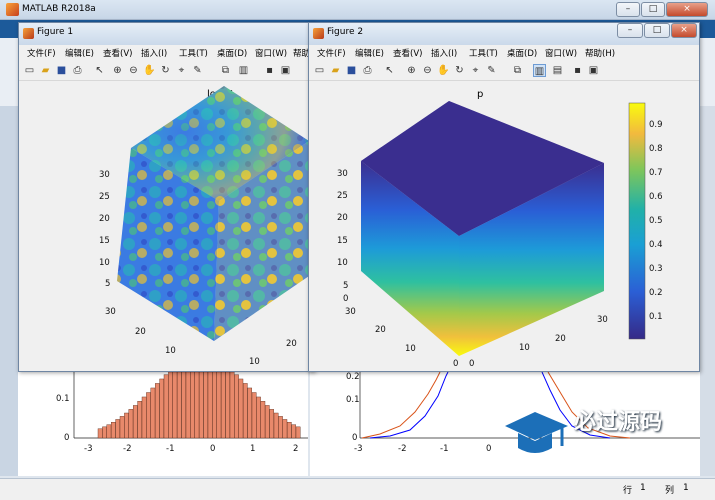 This screenshot has height=500, width=715. What do you see at coordinates (628, 491) in the screenshot?
I see `row-label: 行` at bounding box center [628, 491].